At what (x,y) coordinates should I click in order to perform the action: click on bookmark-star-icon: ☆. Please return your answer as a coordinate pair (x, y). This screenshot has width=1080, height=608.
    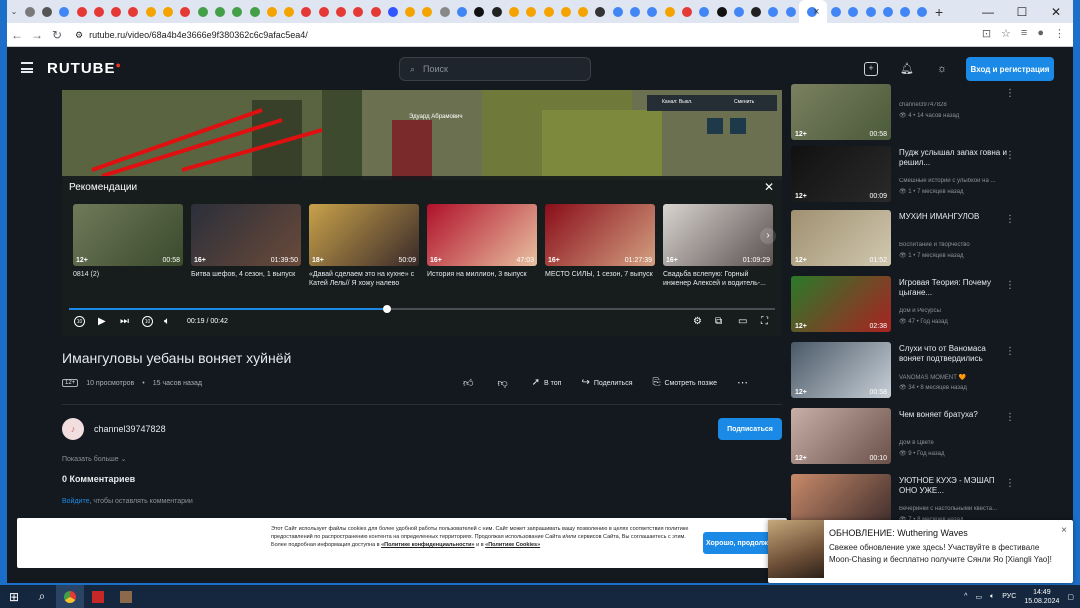
    Looking at the image, I should click on (1006, 33).